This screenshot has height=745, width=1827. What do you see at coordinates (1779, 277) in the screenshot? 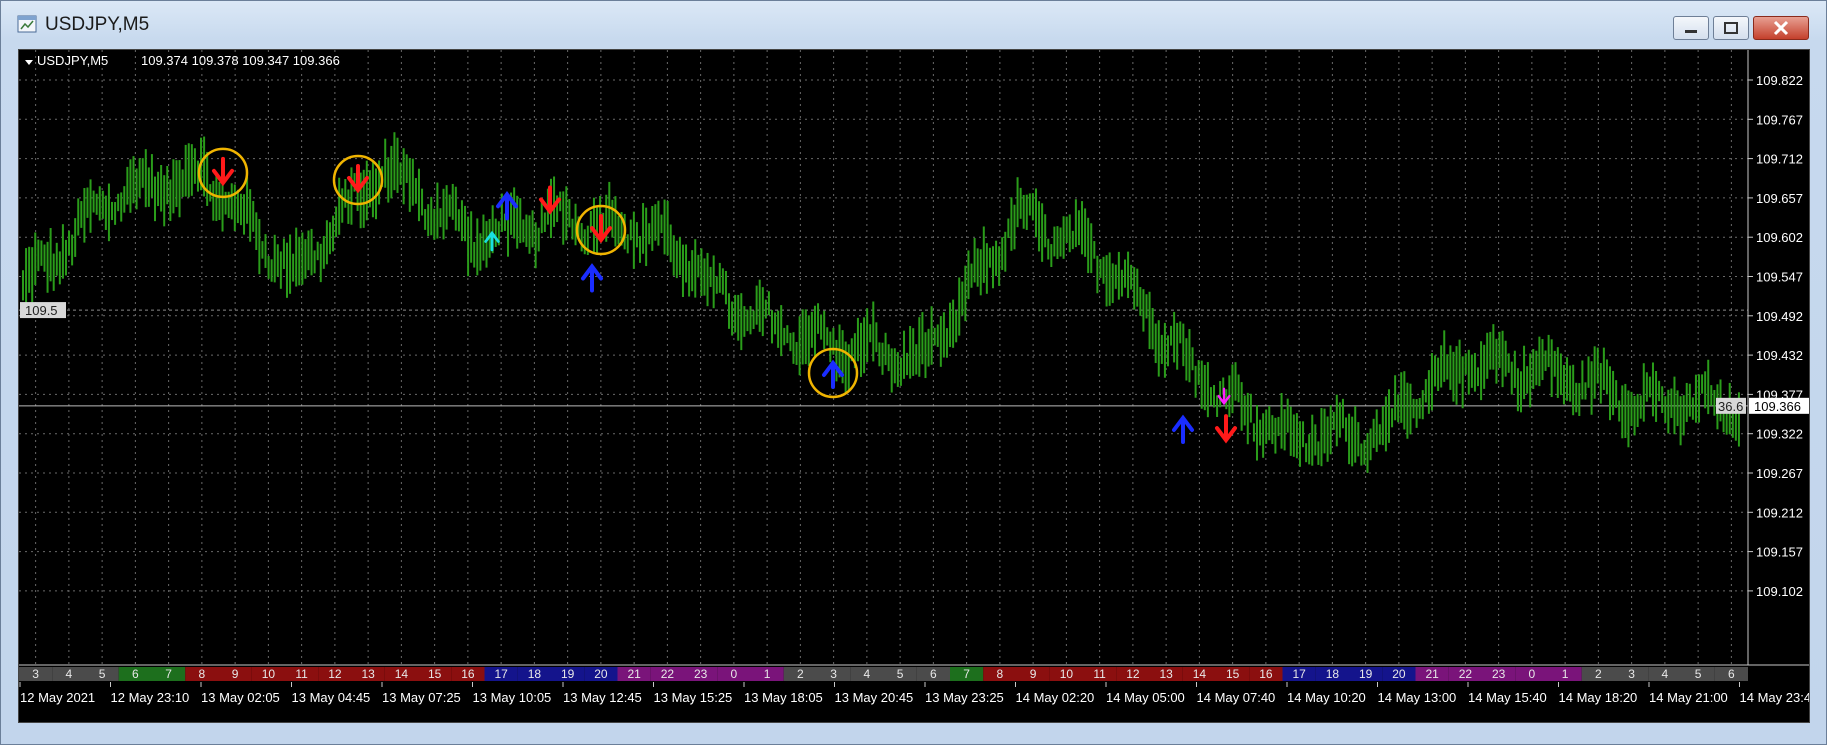
I see `price-label: 109.547` at bounding box center [1779, 277].